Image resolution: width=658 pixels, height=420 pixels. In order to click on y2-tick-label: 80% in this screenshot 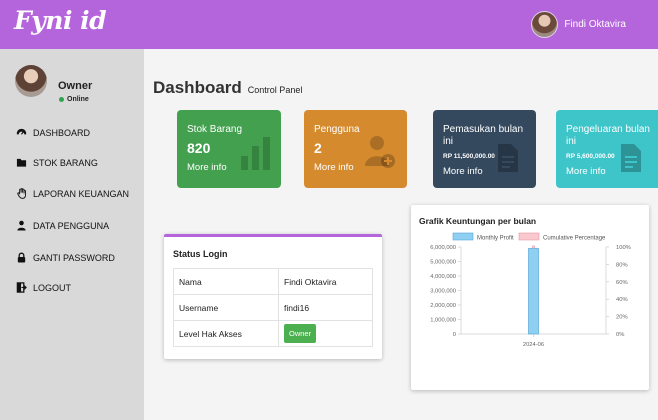, I will do `click(622, 265)`.